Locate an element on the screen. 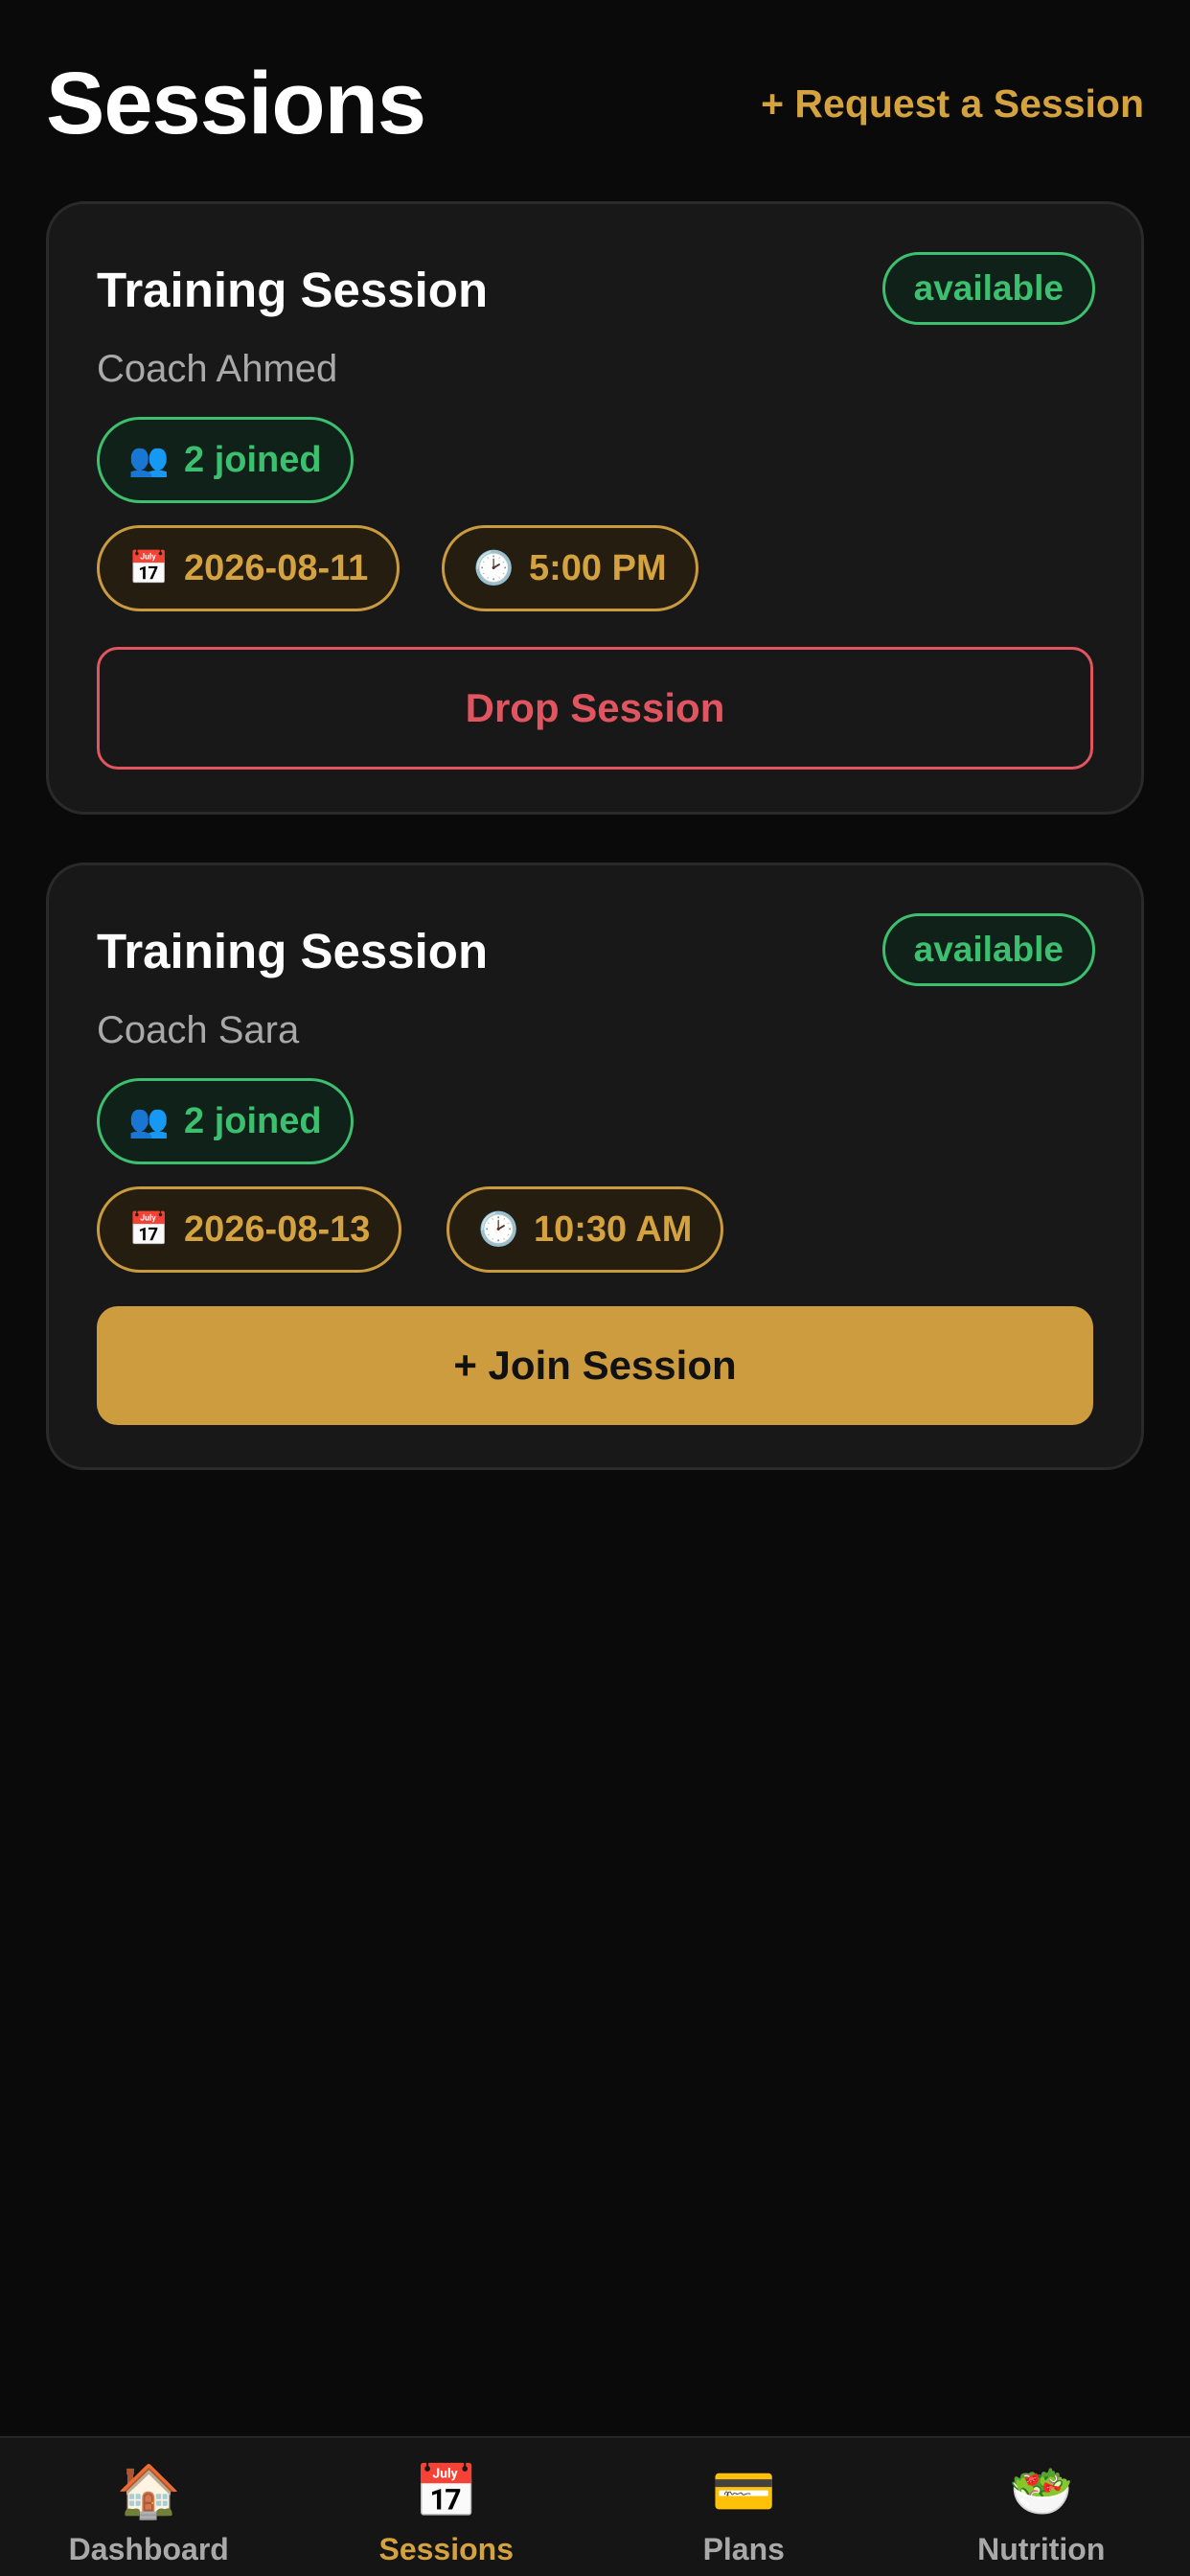 The image size is (1190, 2576). coach-name: Coach Sara is located at coordinates (199, 1030).